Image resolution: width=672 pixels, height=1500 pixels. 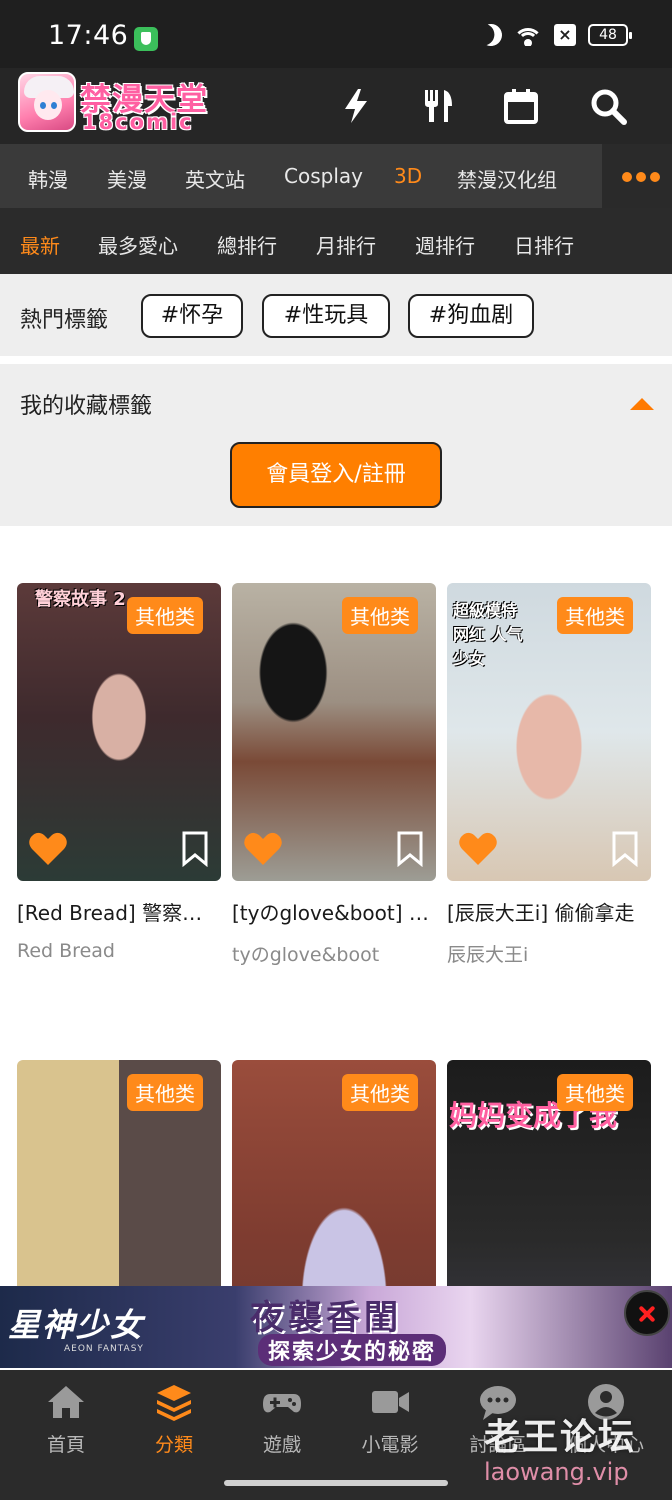 I want to click on status-time: 17:46, so click(x=88, y=35).